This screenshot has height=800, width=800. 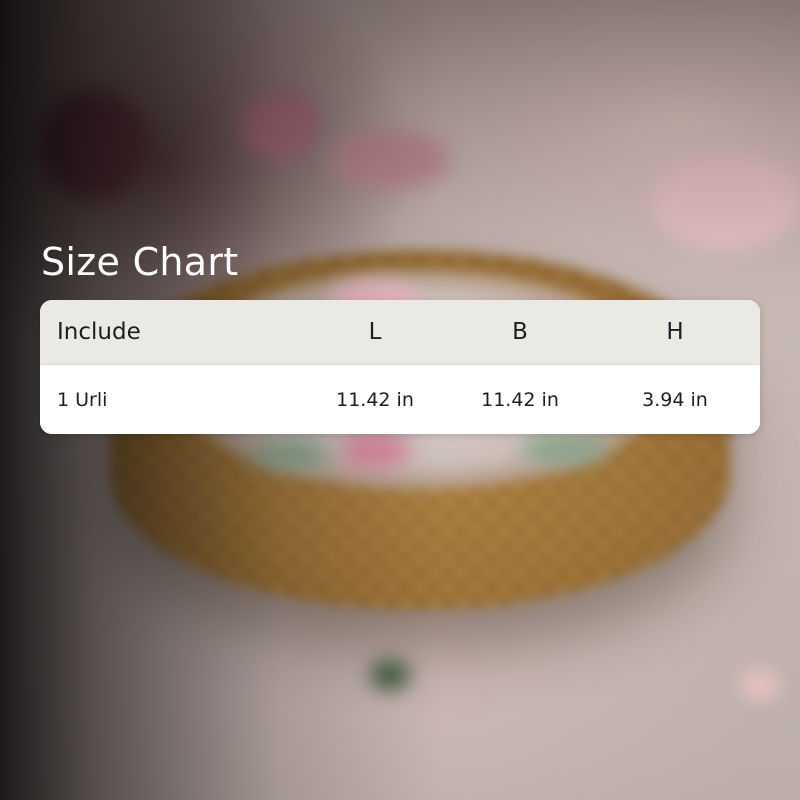 I want to click on cell-breadth: 11.42 in, so click(x=520, y=399).